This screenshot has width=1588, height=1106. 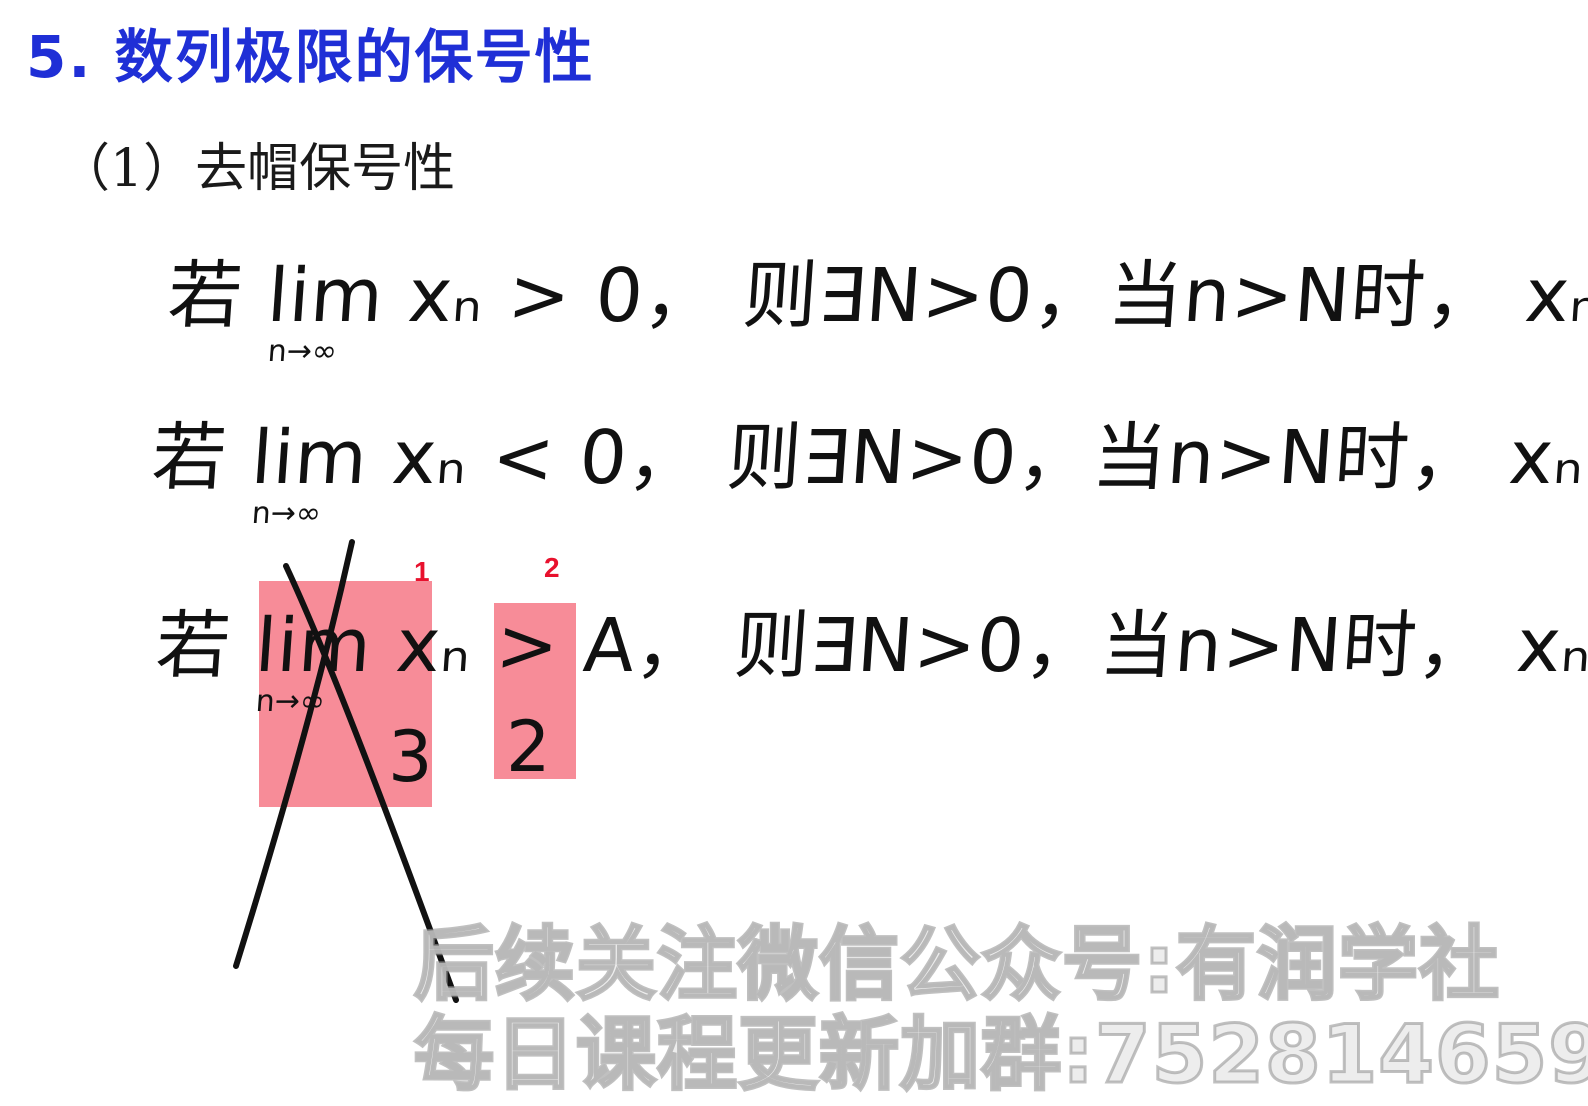 What do you see at coordinates (1000, 1055) in the screenshot?
I see `watermark-line-2: 每日课程更新加群:752814659` at bounding box center [1000, 1055].